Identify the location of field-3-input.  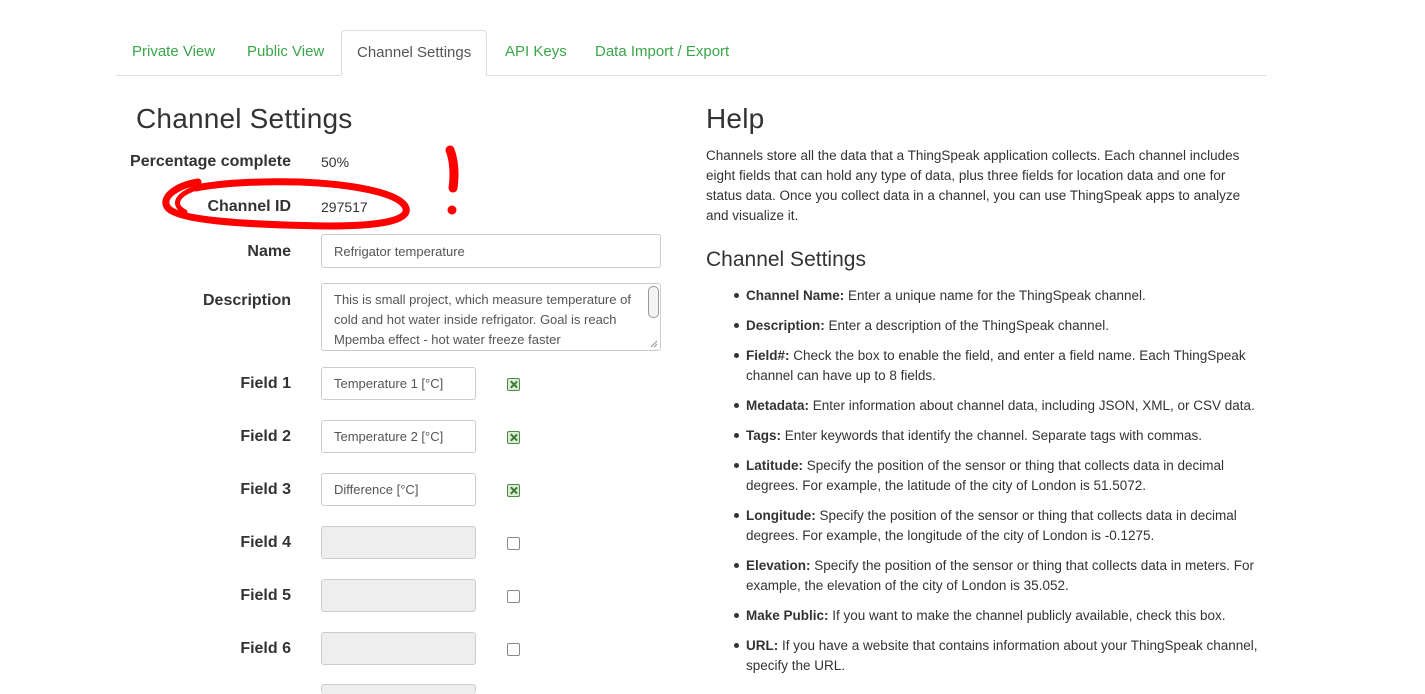
(398, 489).